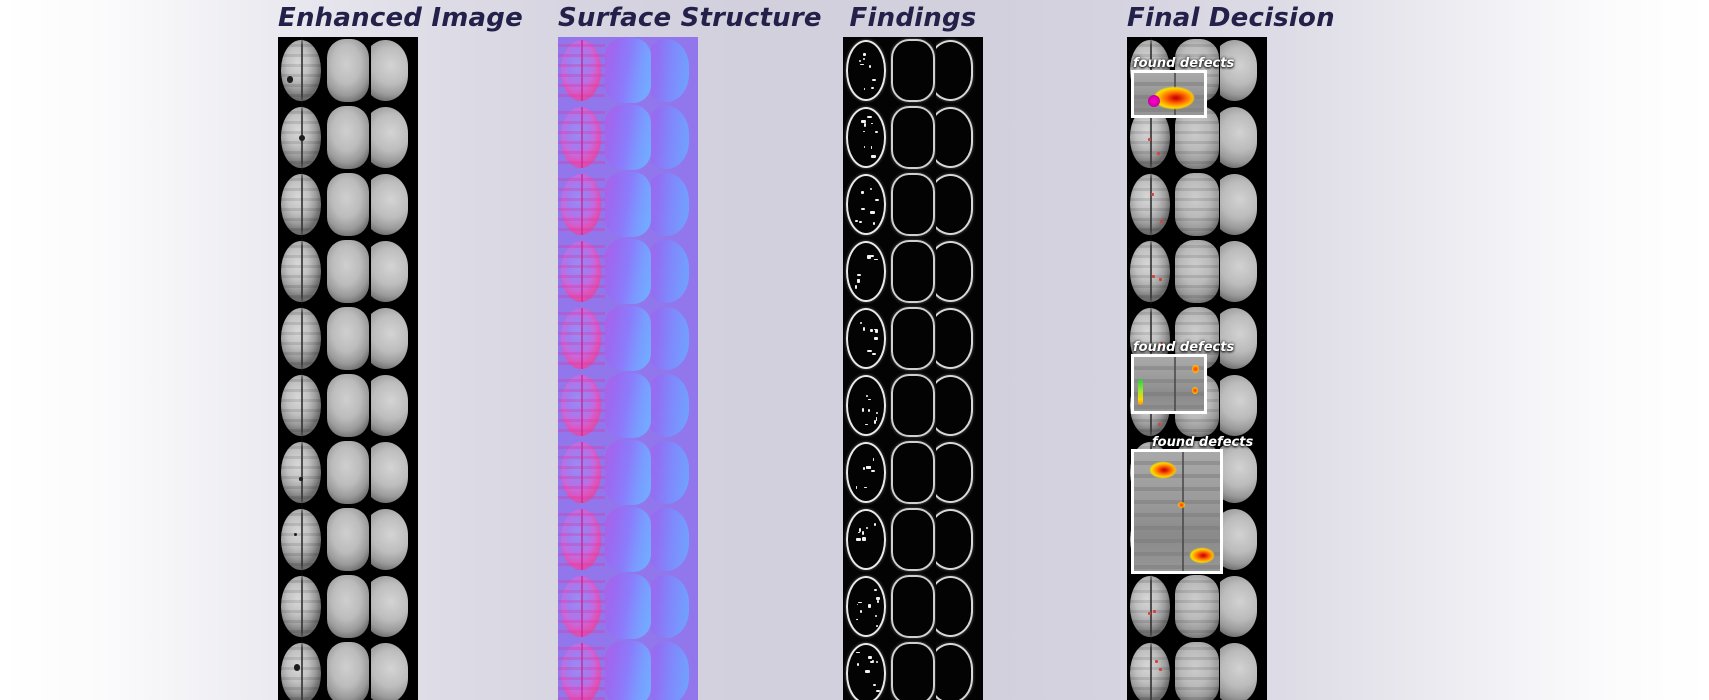  I want to click on column-title-findings: Findings, so click(913, 18).